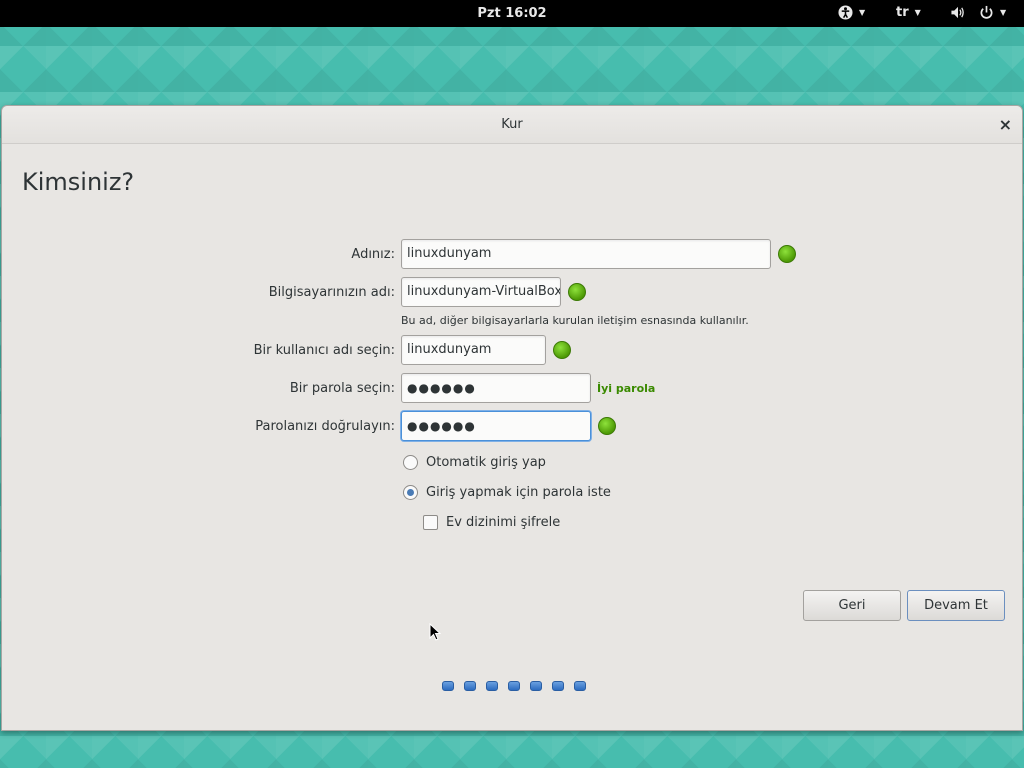 The width and height of the screenshot is (1024, 768). Describe the element at coordinates (902, 12) in the screenshot. I see `language-label: tr` at that location.